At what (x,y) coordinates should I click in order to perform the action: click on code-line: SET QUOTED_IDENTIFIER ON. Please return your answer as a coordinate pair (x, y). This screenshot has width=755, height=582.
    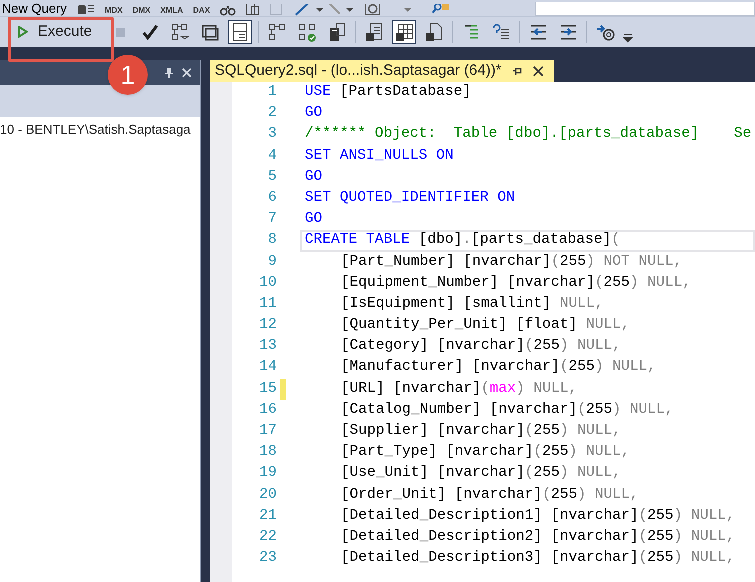
    Looking at the image, I should click on (410, 198).